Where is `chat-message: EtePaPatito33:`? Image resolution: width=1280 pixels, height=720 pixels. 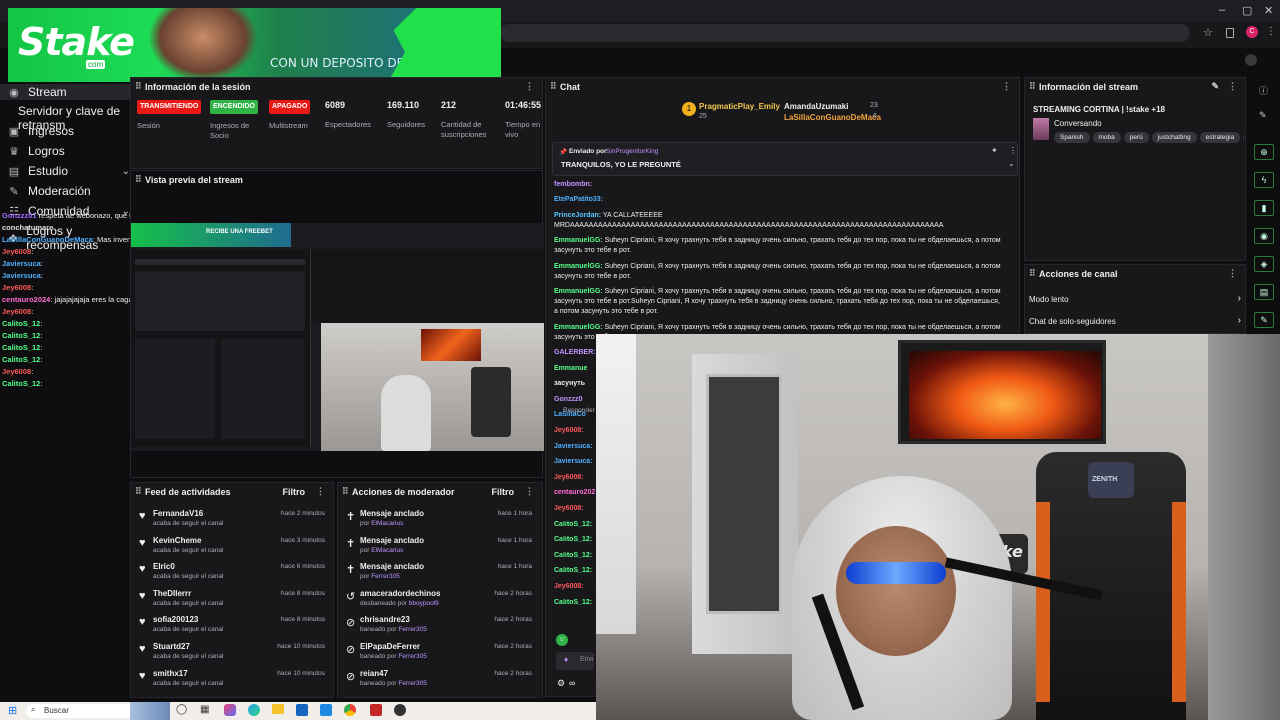 chat-message: EtePaPatito33: is located at coordinates (778, 200).